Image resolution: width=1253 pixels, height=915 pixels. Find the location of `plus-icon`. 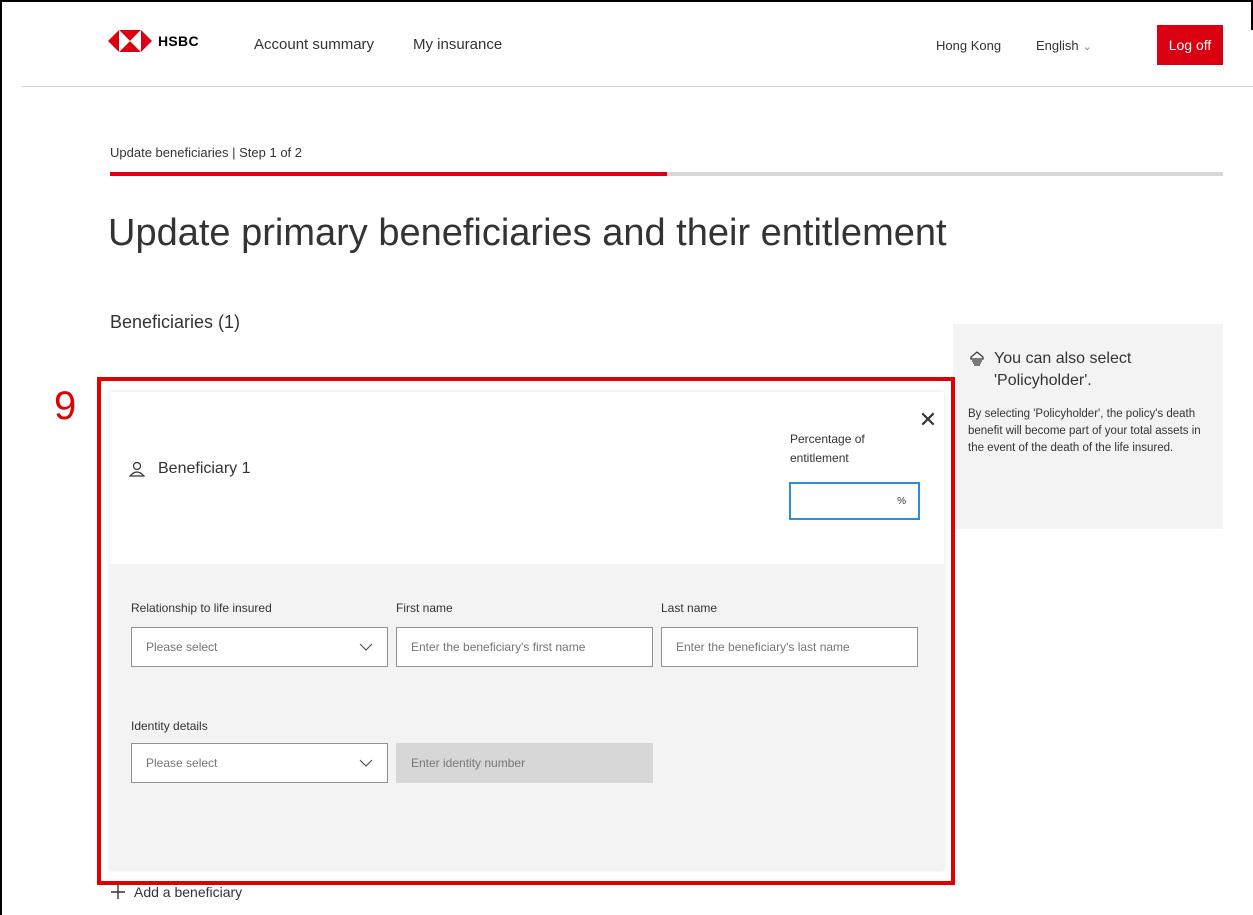

plus-icon is located at coordinates (118, 892).